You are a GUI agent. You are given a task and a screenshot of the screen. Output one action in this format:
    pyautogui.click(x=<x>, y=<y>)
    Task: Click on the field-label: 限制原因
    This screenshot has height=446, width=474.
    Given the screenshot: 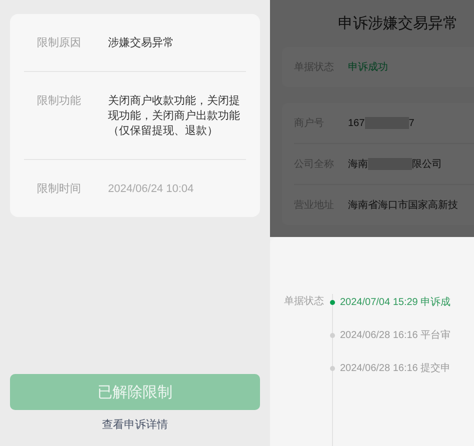 What is the action you would take?
    pyautogui.click(x=59, y=43)
    